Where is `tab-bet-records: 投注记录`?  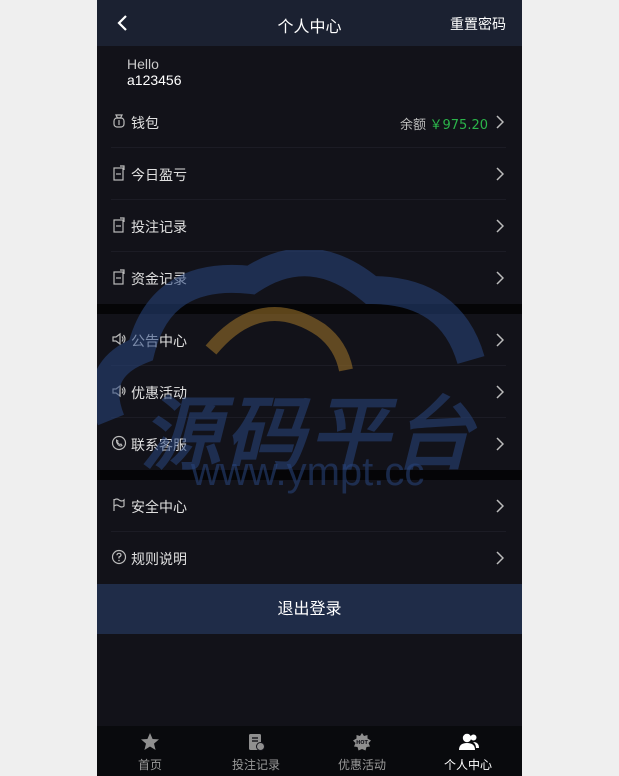
tab-bet-records: 投注记录 is located at coordinates (256, 751).